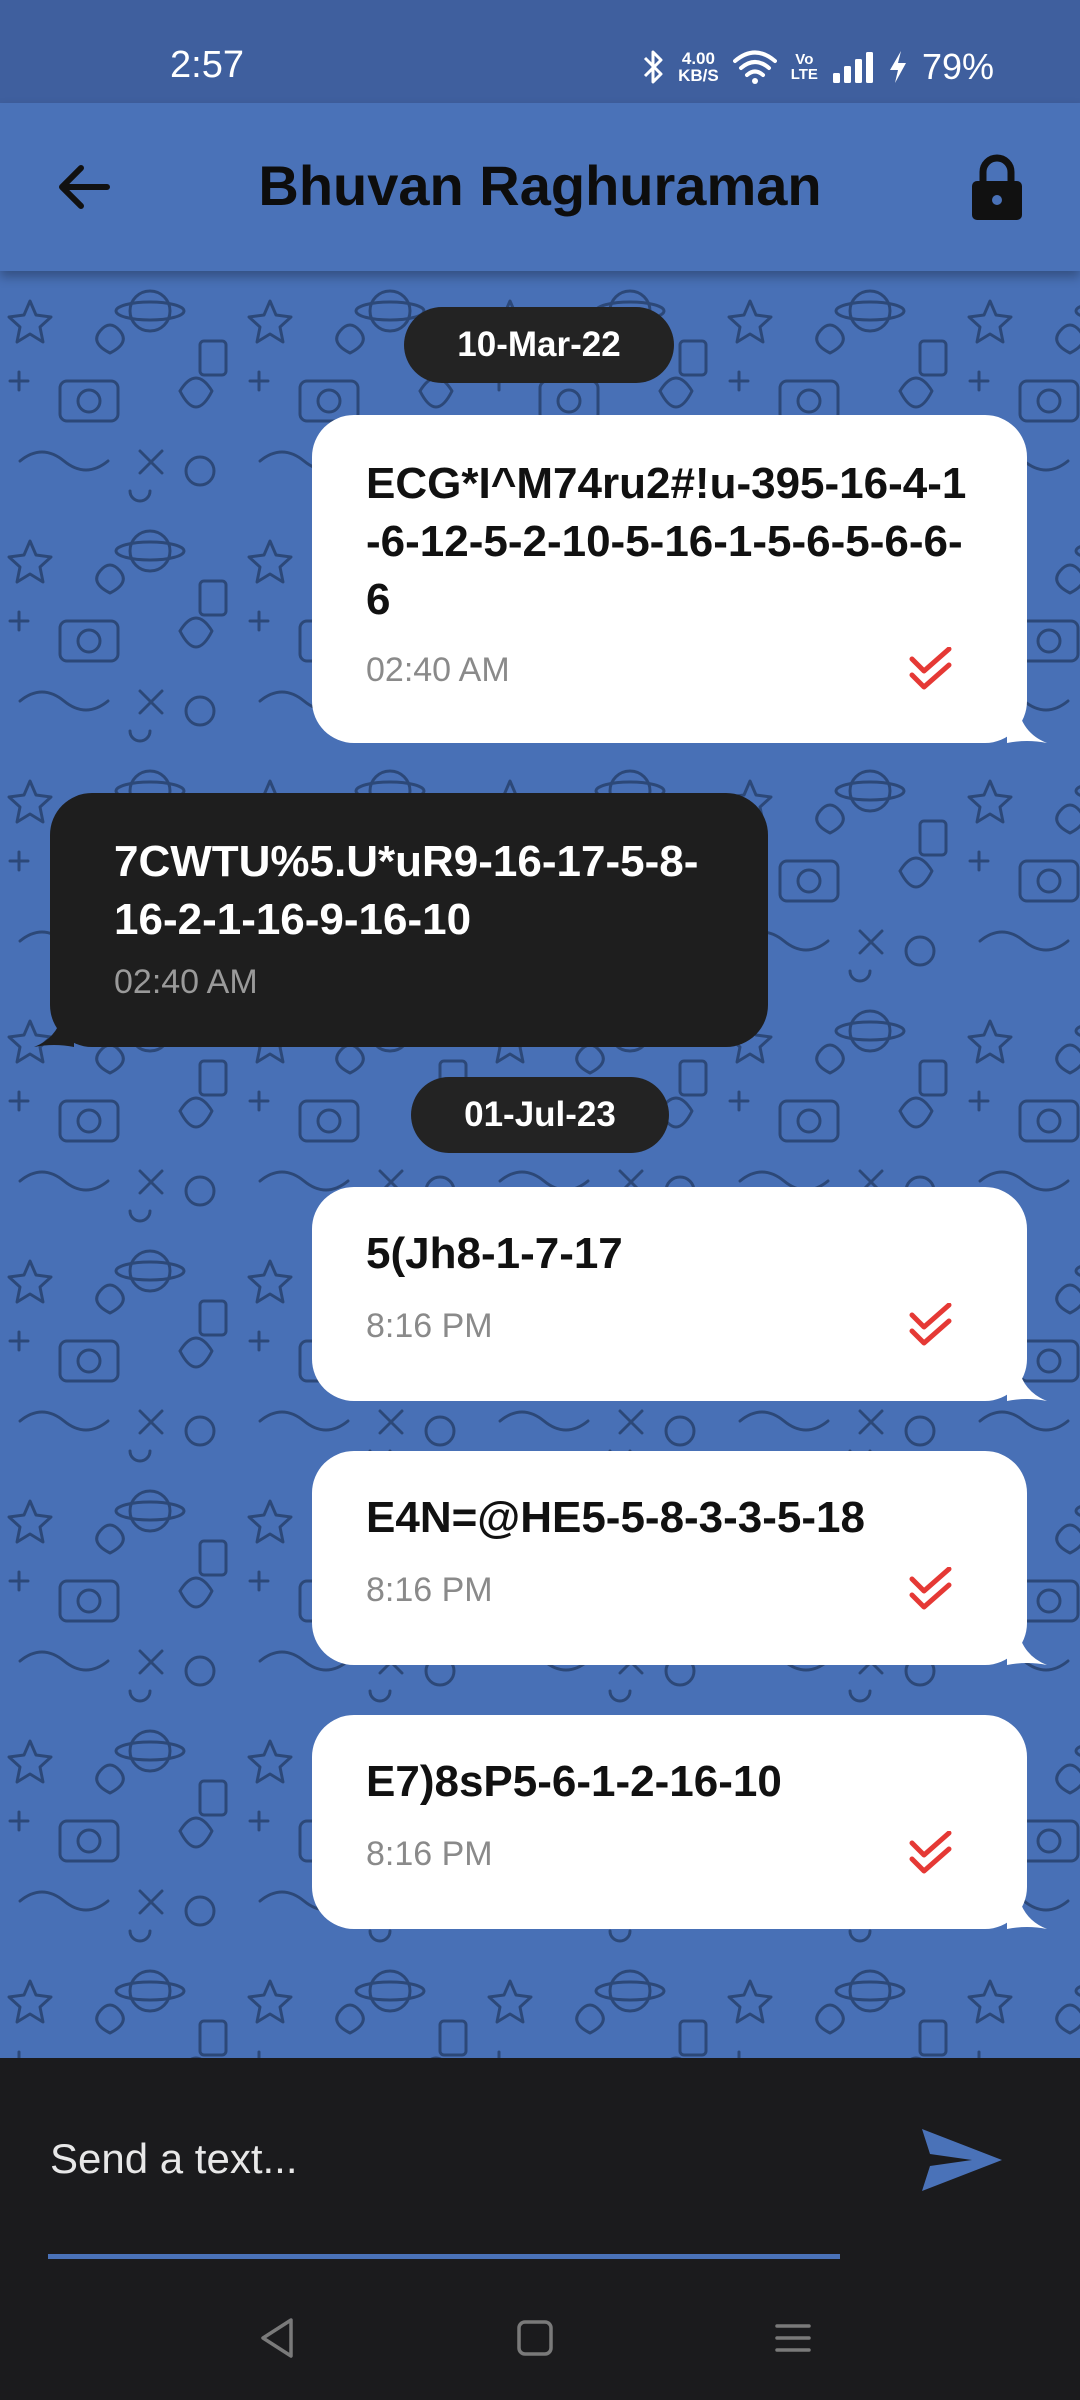 The width and height of the screenshot is (1080, 2400). I want to click on home-square-icon, so click(535, 2338).